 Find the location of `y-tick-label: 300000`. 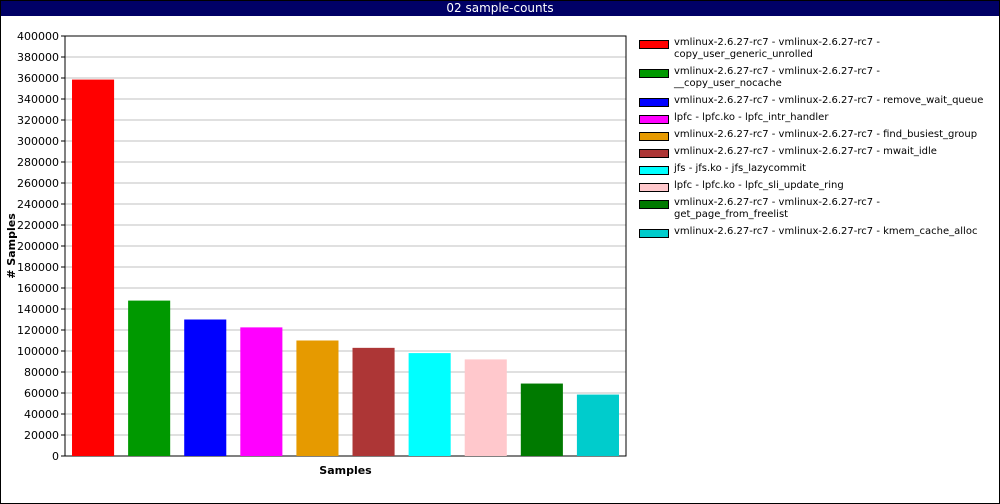

y-tick-label: 300000 is located at coordinates (38, 141).